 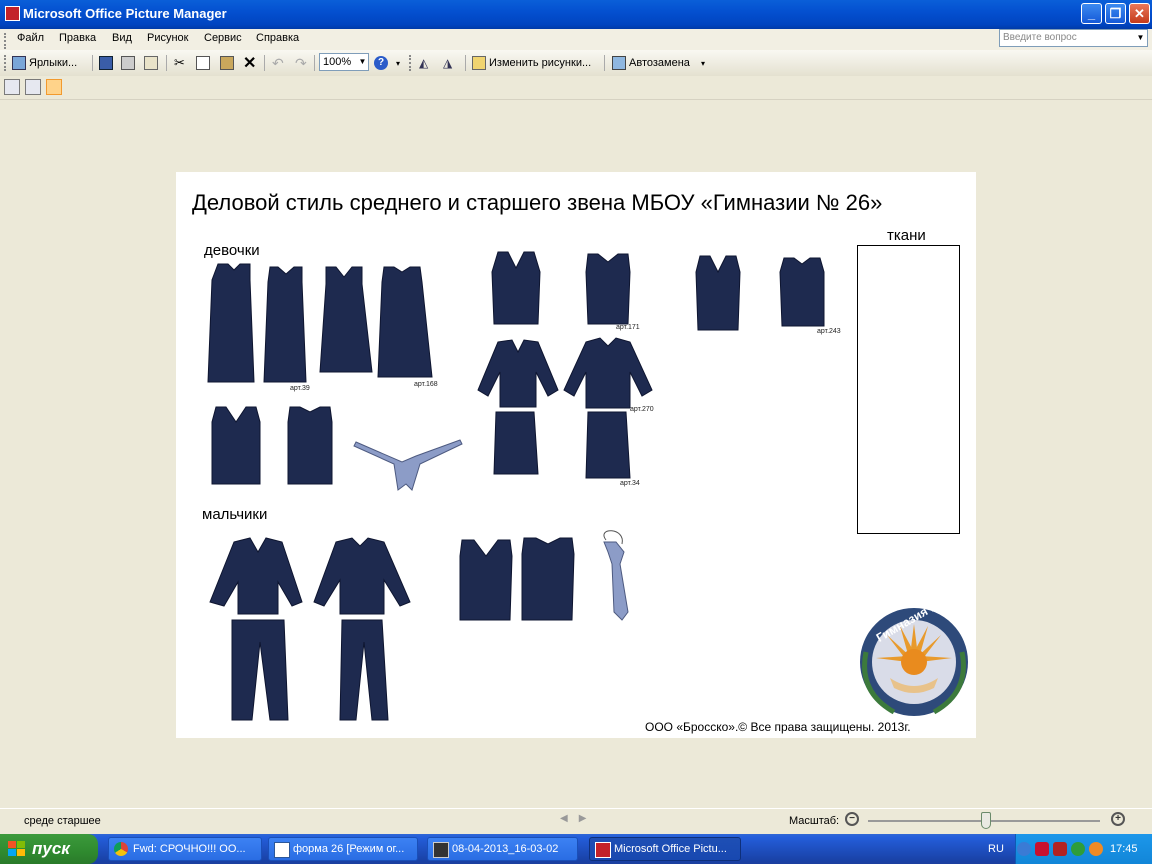 What do you see at coordinates (573, 818) in the screenshot?
I see `picture-nav-arrows: ◀ ▶` at bounding box center [573, 818].